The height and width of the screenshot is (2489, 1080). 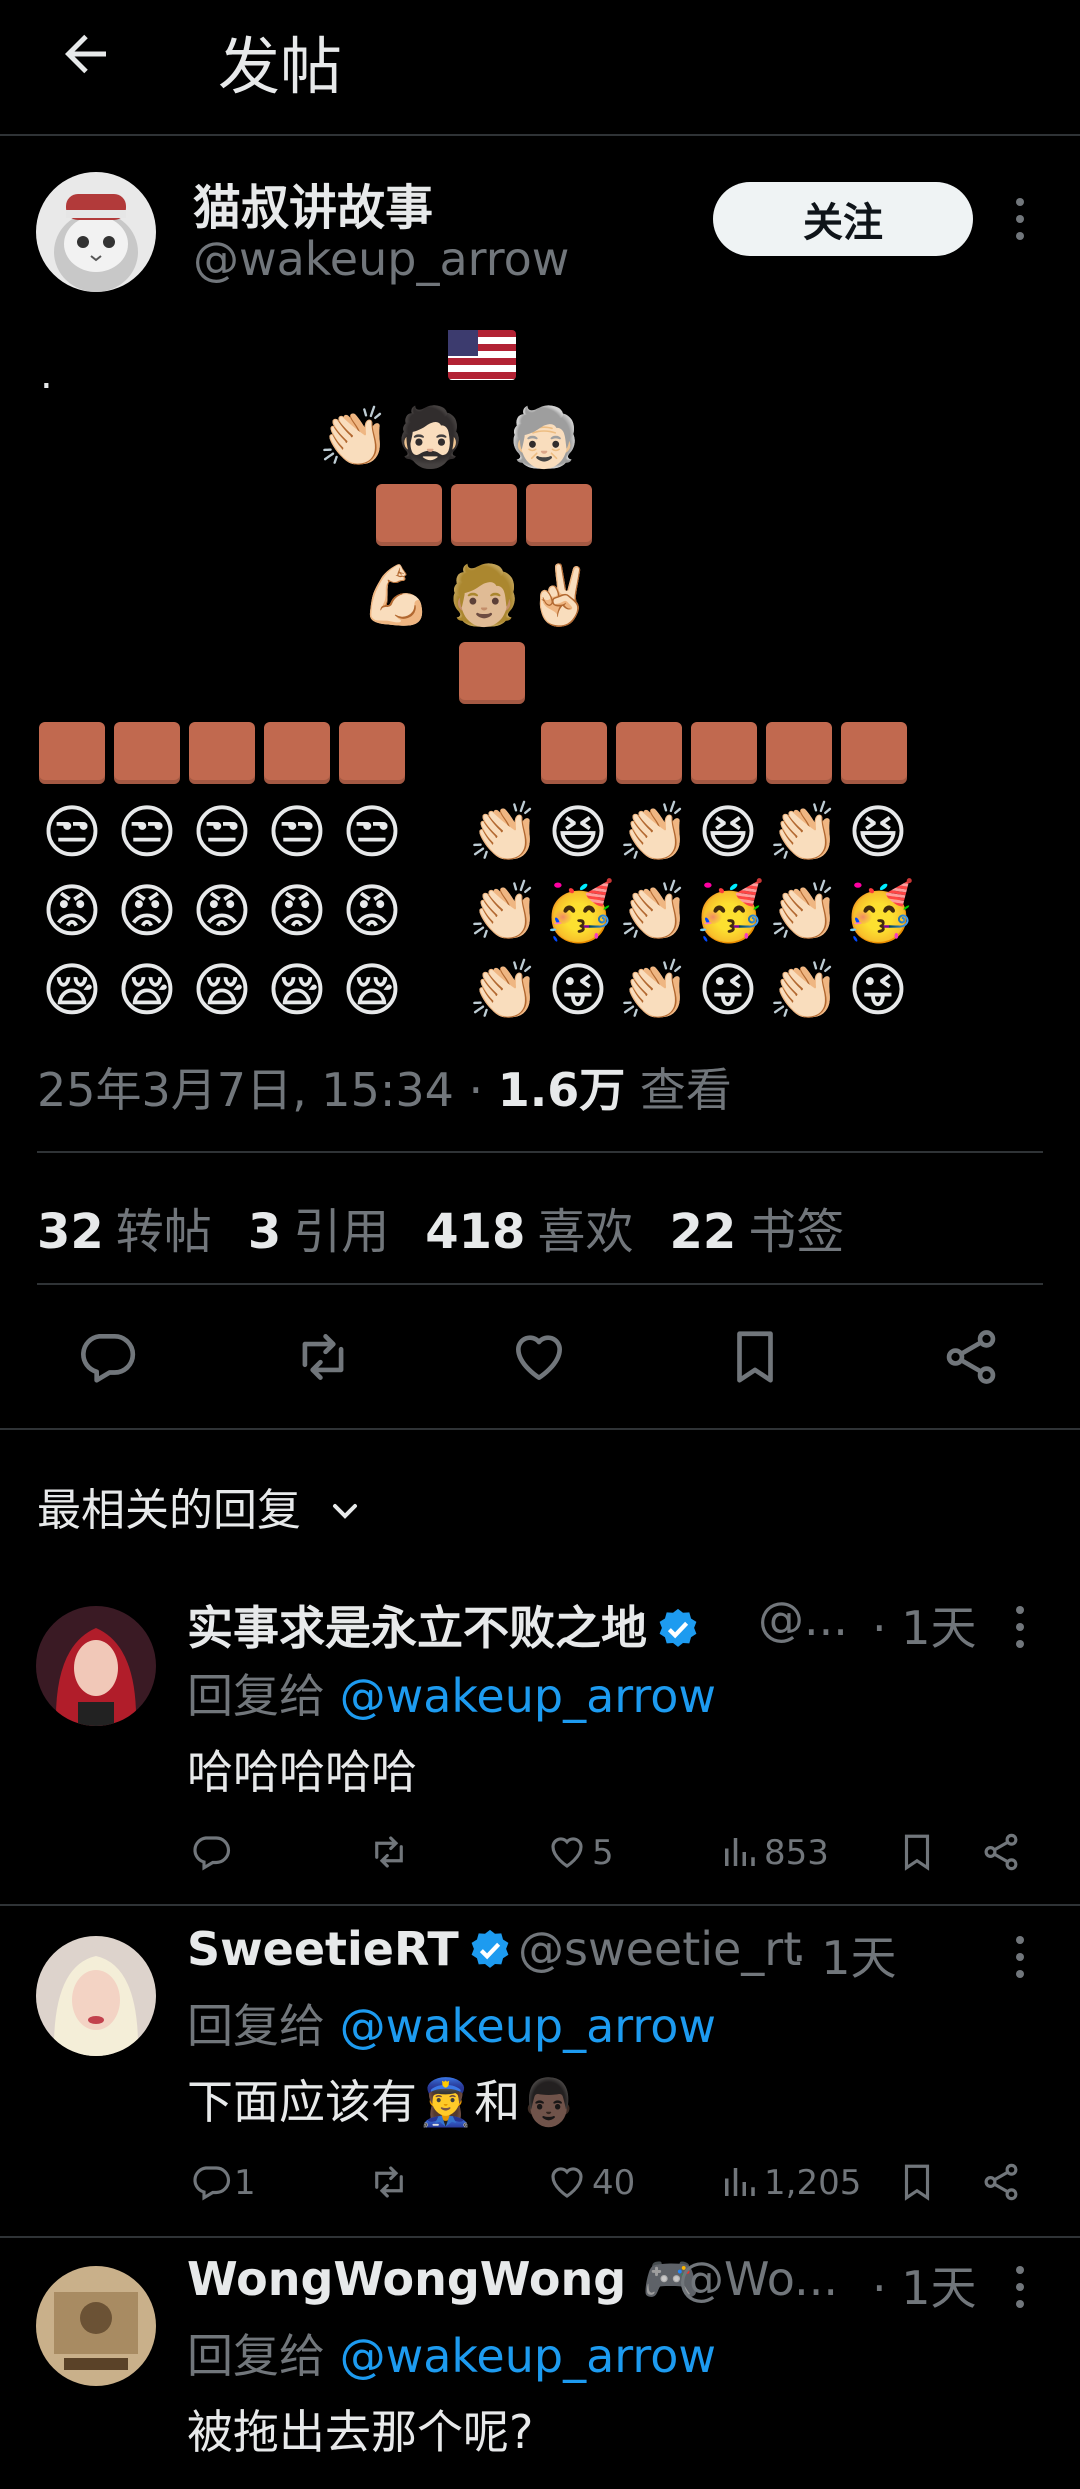 I want to click on author-name: 猫叔讲故事, so click(x=313, y=203).